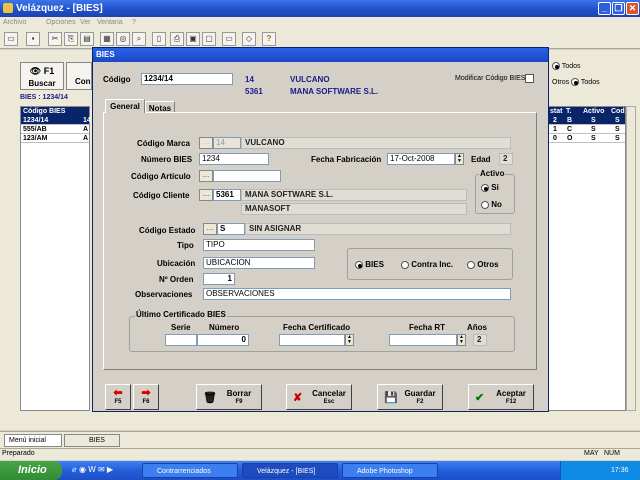  Describe the element at coordinates (320, 23) in the screenshot. I see `menu-bar: Archivo Opciones Ver Ventana ?` at that location.